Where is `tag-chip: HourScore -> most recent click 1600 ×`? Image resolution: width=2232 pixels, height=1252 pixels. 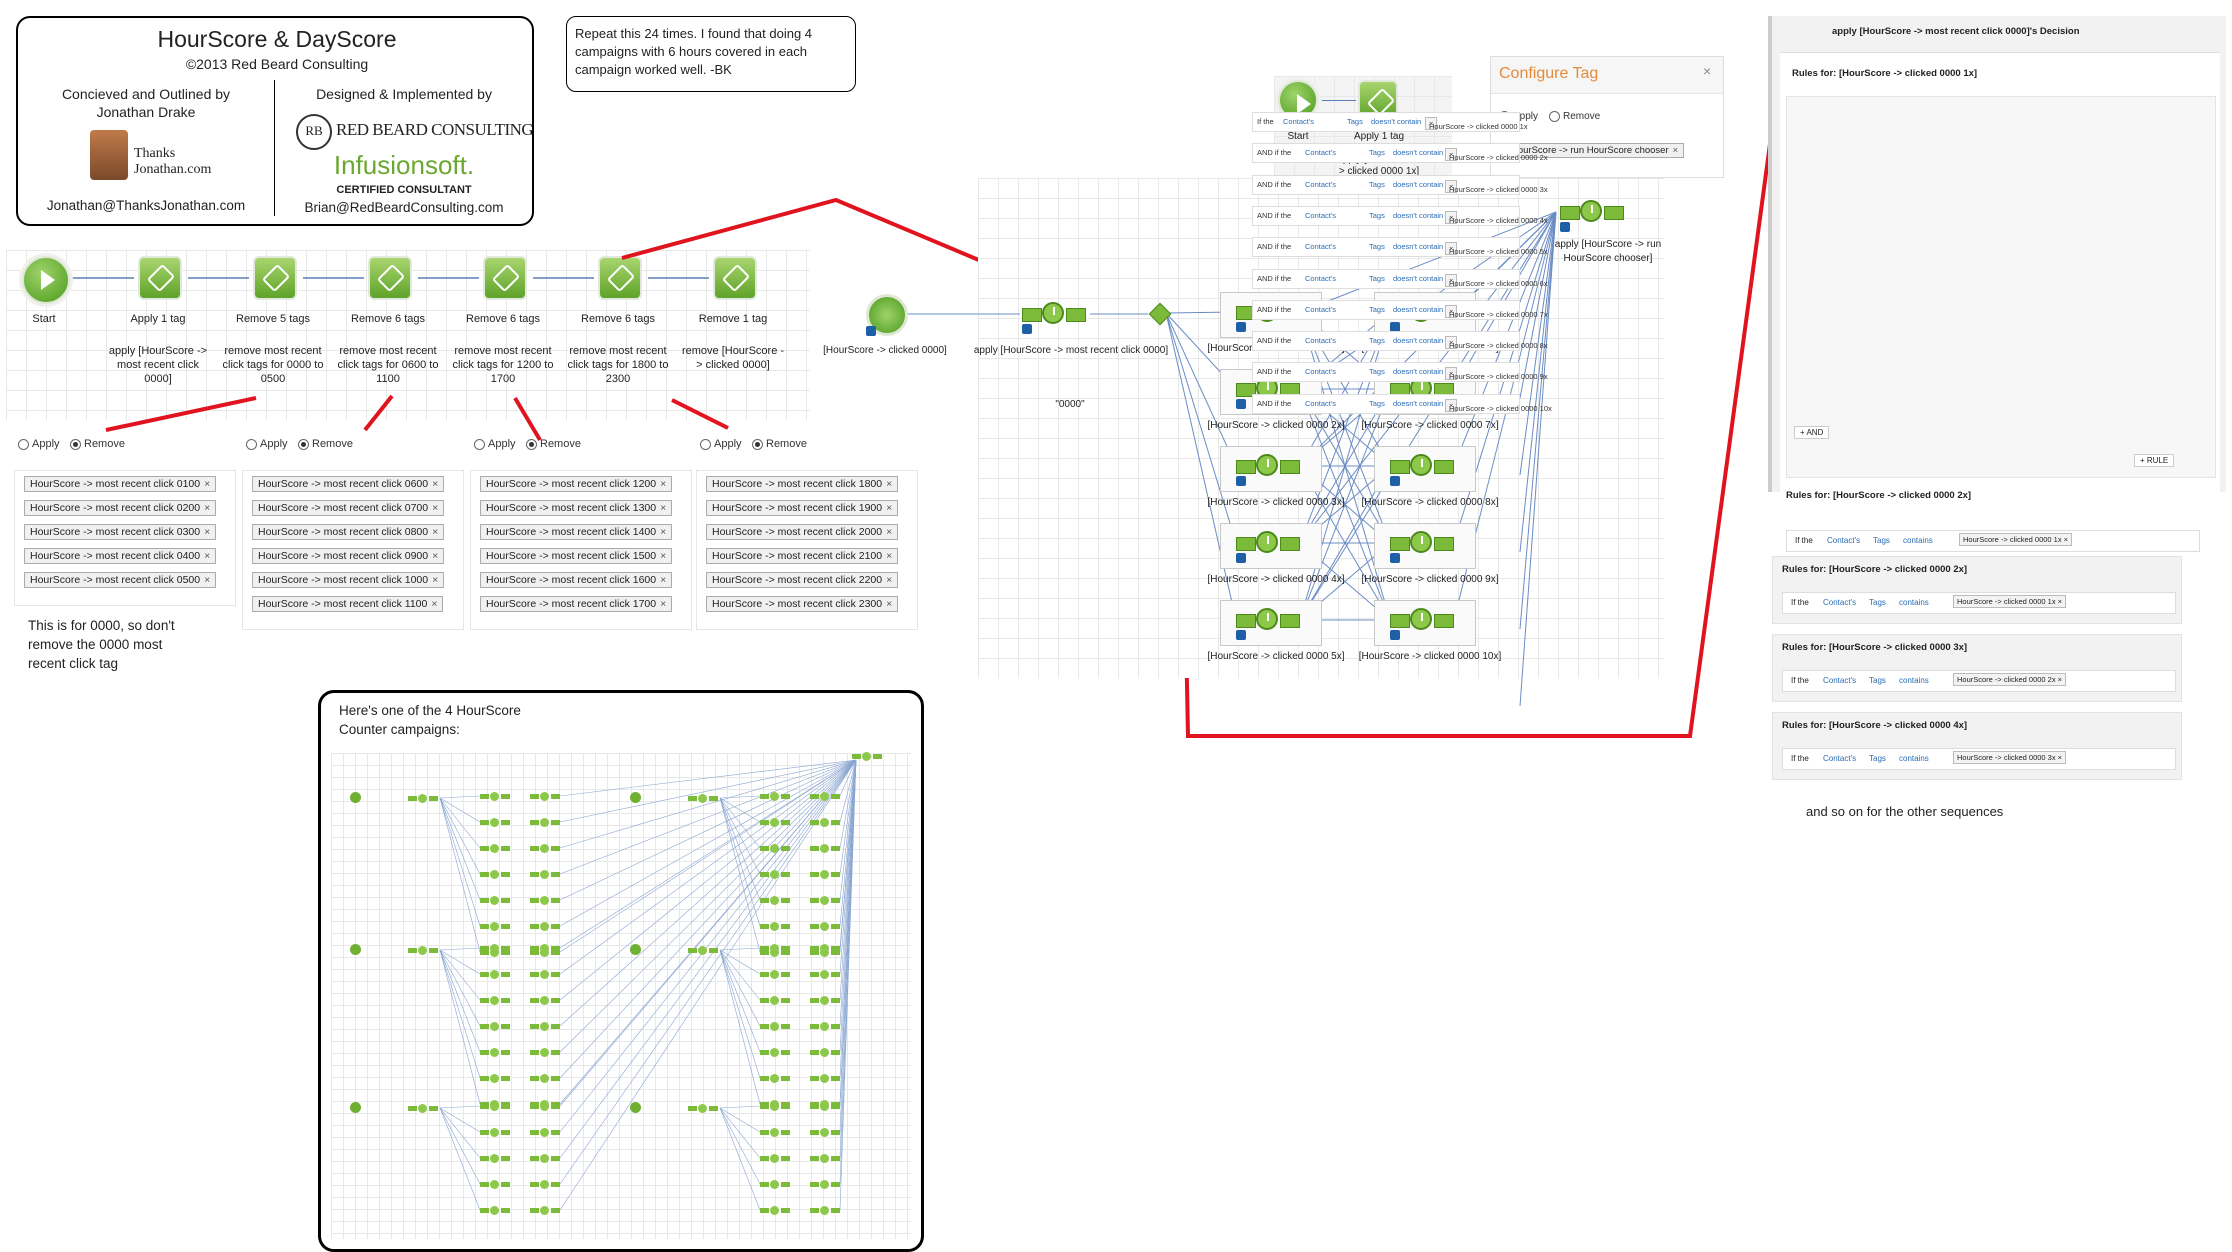
tag-chip: HourScore -> most recent click 1600 × is located at coordinates (576, 580).